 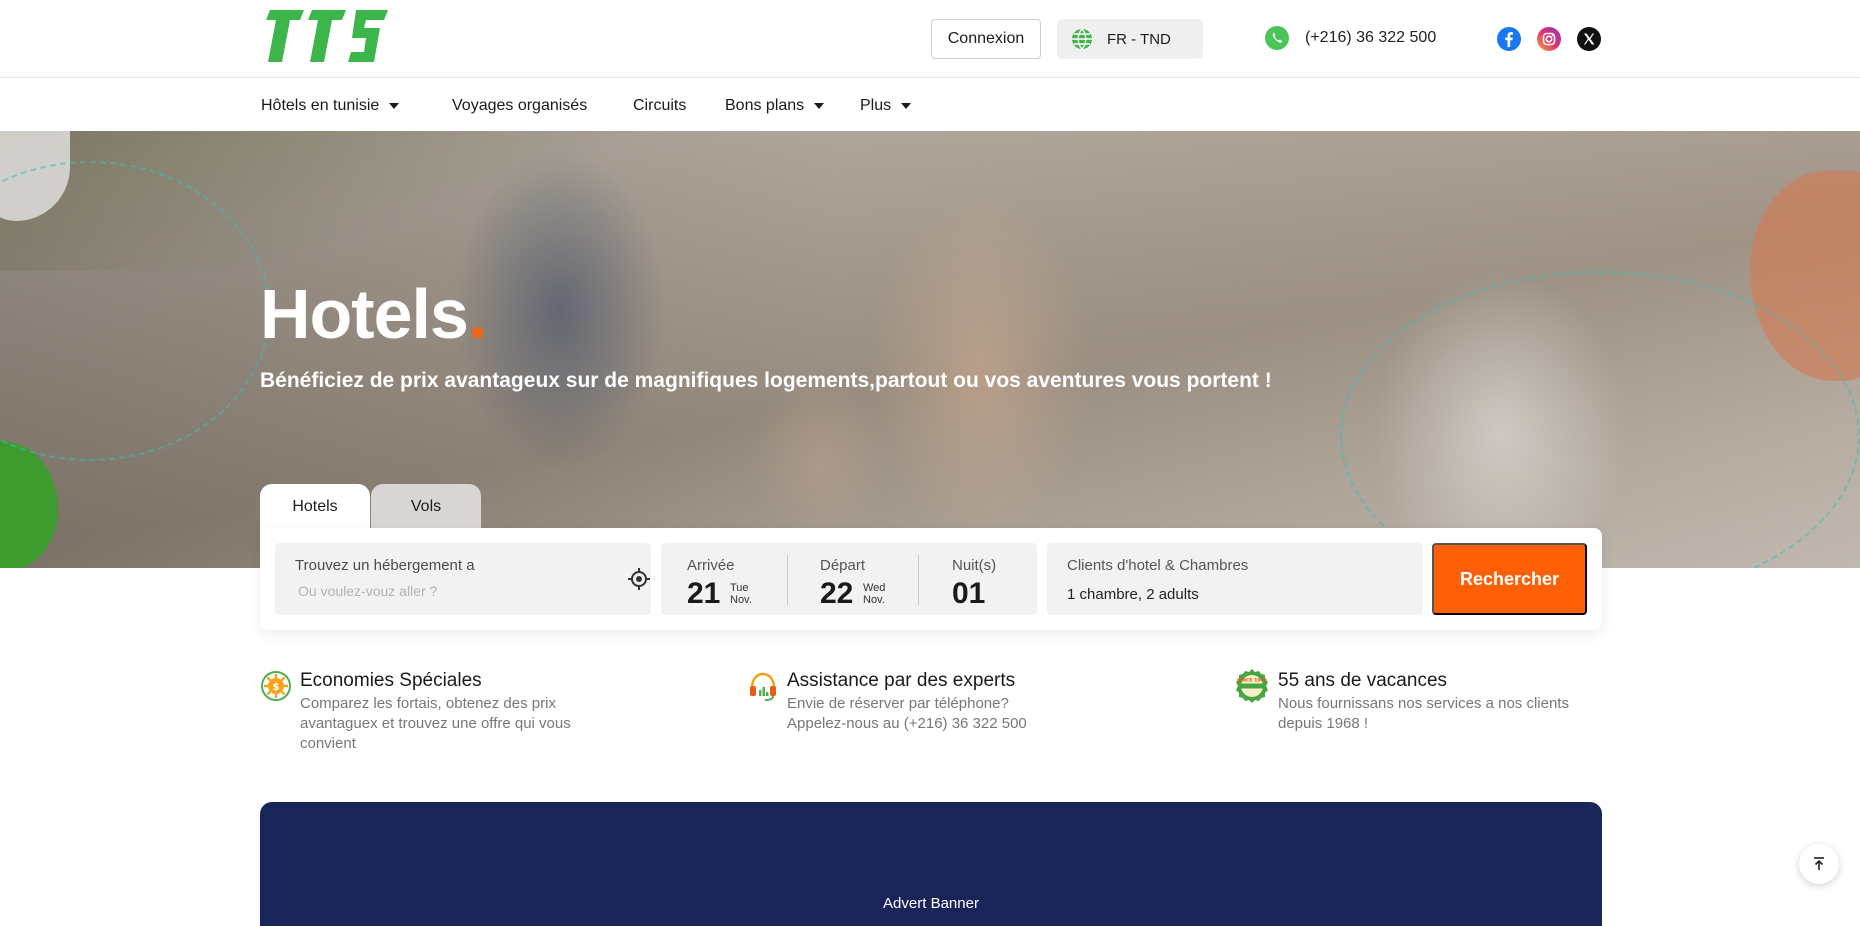 I want to click on phone-number: (+216) 36 322 500, so click(x=1371, y=37).